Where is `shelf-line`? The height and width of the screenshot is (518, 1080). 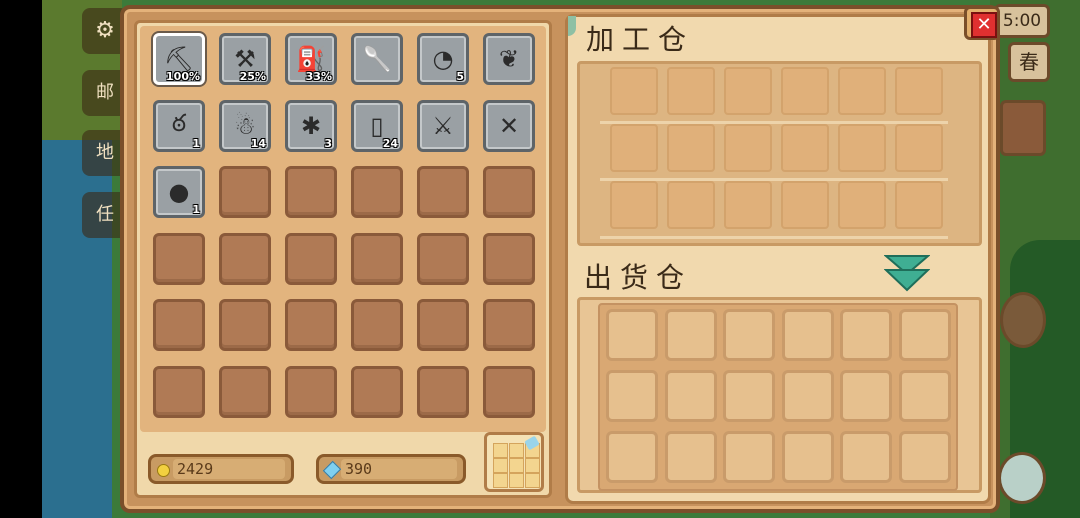
shelf-line is located at coordinates (774, 179).